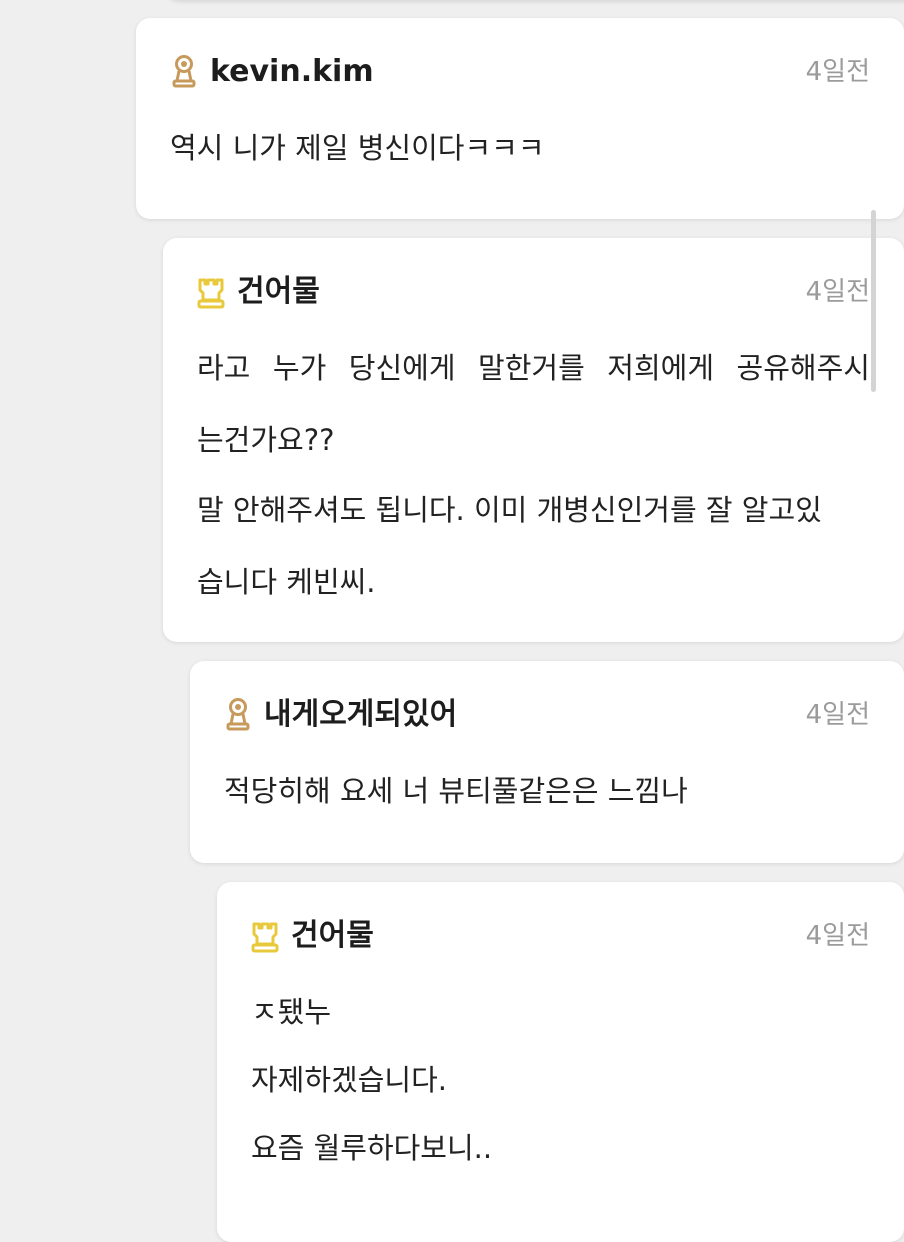 This screenshot has width=904, height=1242. I want to click on comment-text-line: 는건가요??, so click(266, 440).